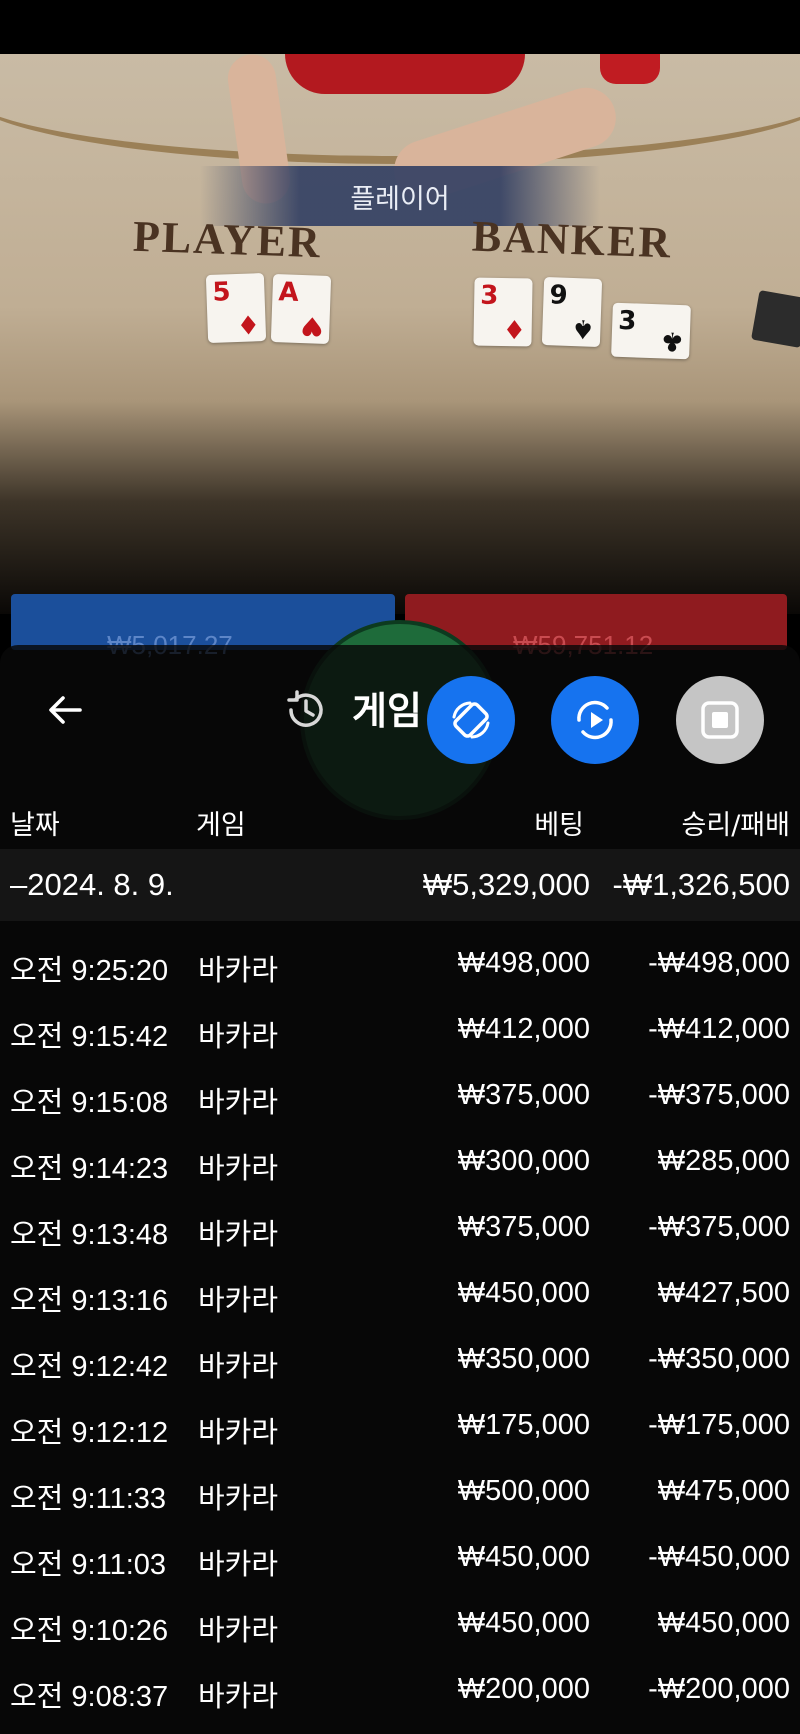 This screenshot has height=1734, width=800. What do you see at coordinates (89, 1037) in the screenshot?
I see `row-time: 오전 9:15:42` at bounding box center [89, 1037].